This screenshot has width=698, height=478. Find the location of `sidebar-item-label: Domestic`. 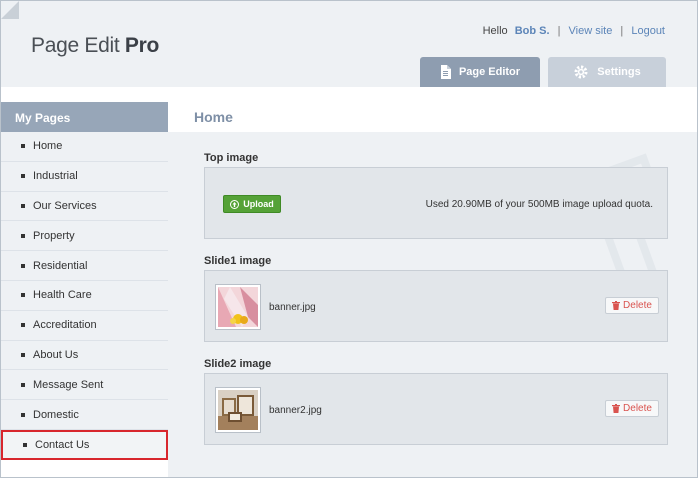

sidebar-item-label: Domestic is located at coordinates (56, 414).